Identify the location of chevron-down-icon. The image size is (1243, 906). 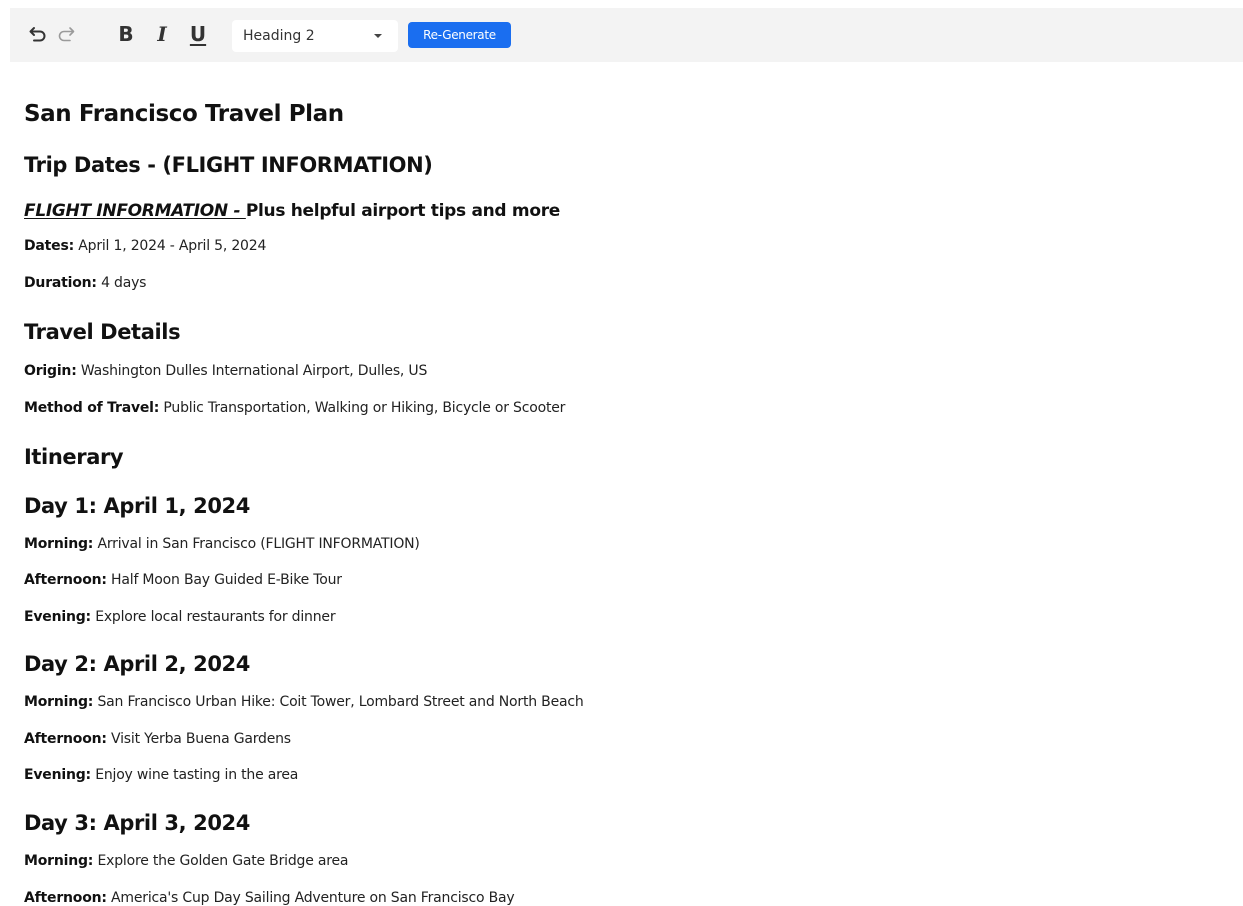
(378, 36).